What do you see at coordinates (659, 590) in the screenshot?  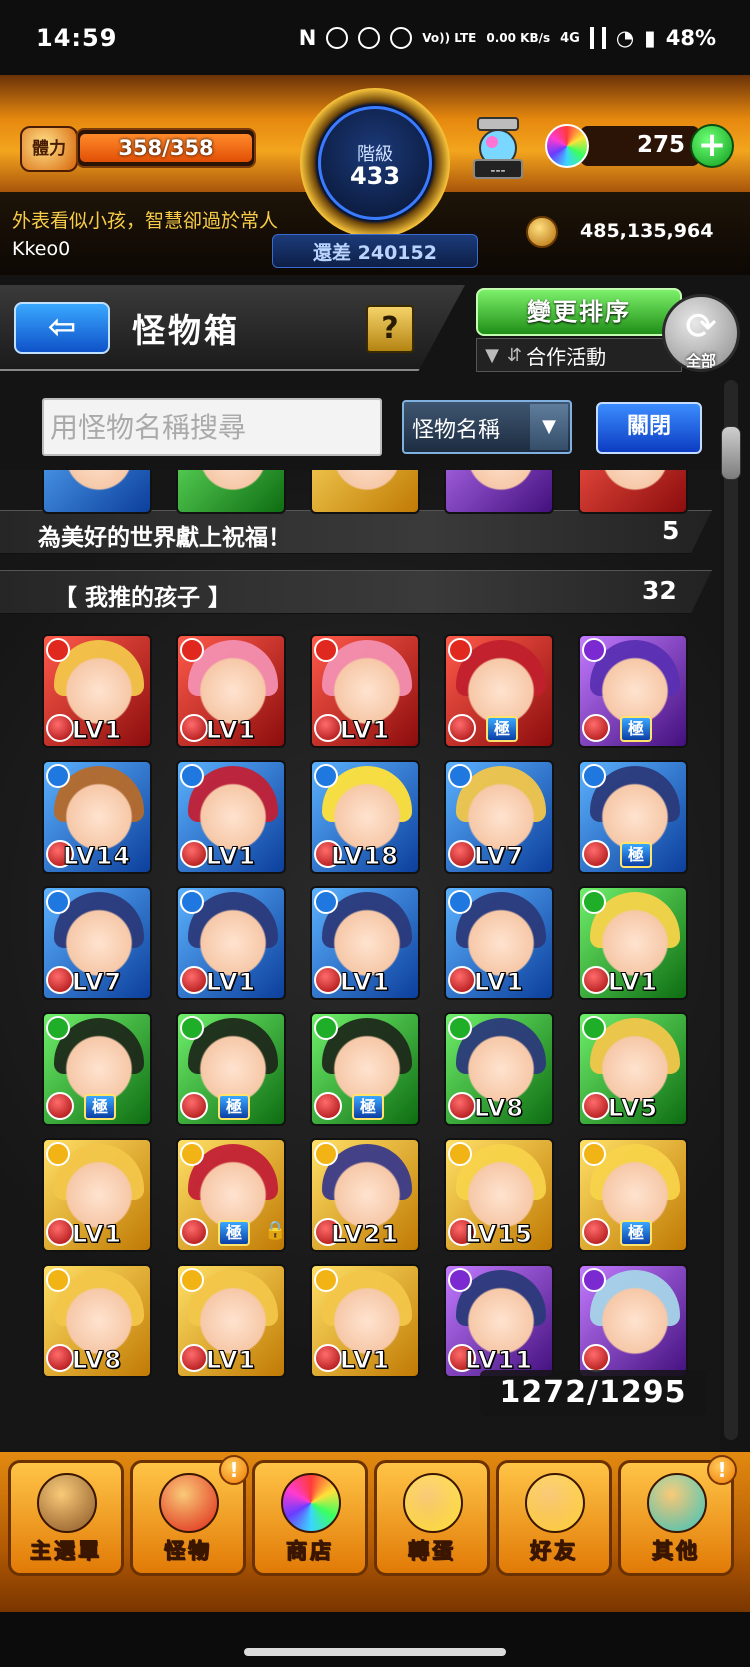 I see `section-count: 32` at bounding box center [659, 590].